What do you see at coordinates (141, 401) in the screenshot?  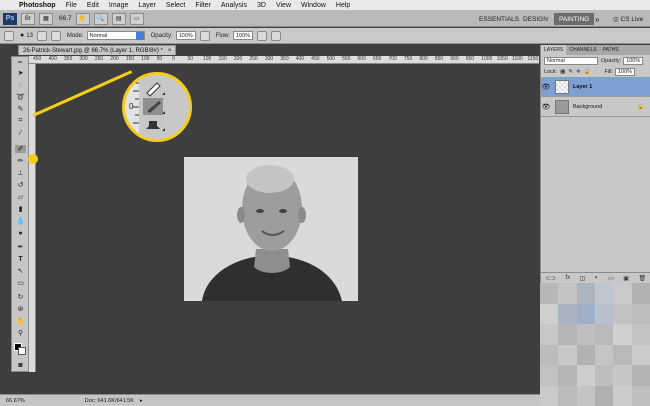 I see `status-menu-arrow-icon: ▸` at bounding box center [141, 401].